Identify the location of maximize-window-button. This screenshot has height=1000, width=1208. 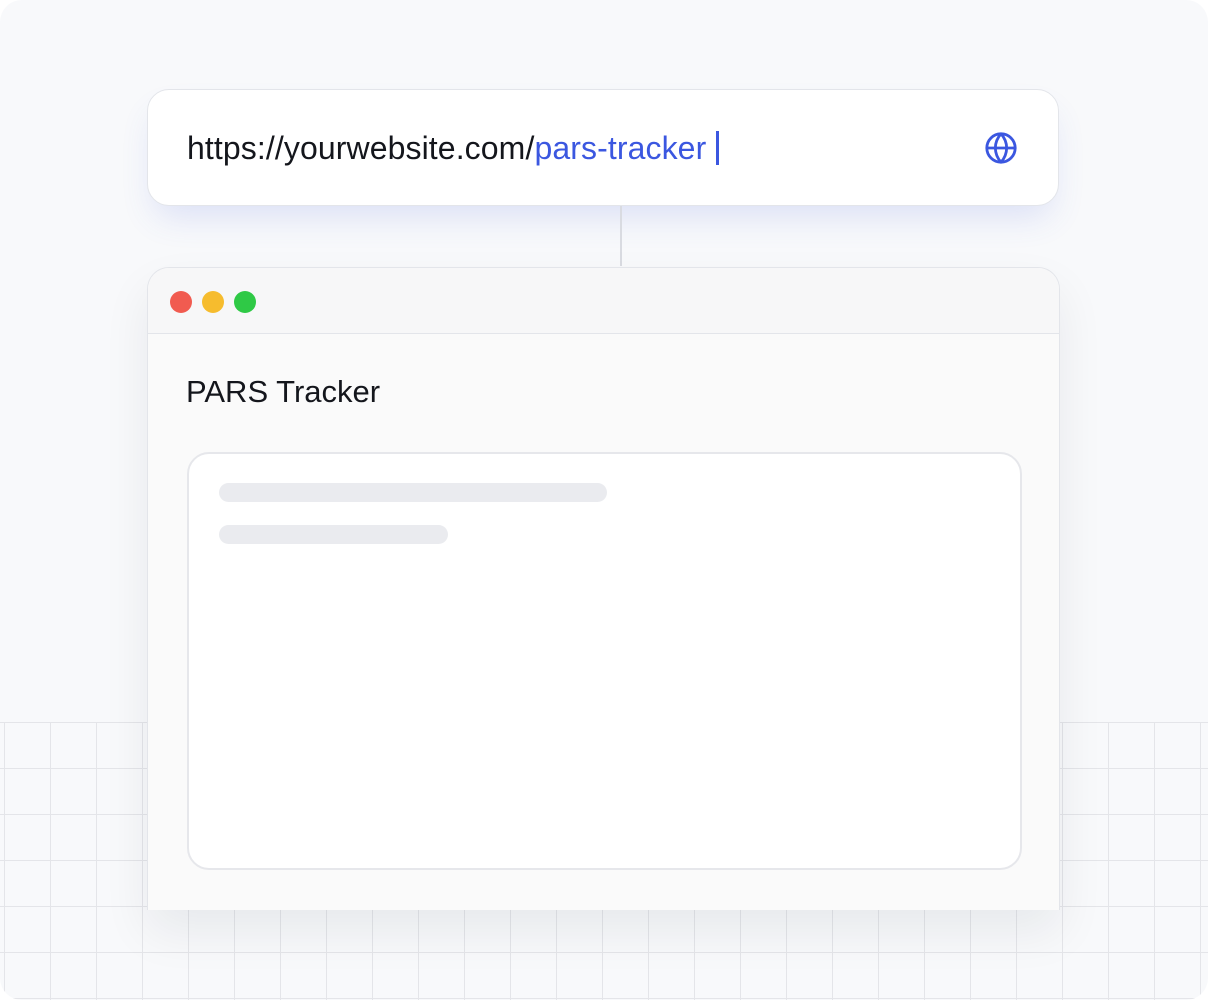
(245, 302).